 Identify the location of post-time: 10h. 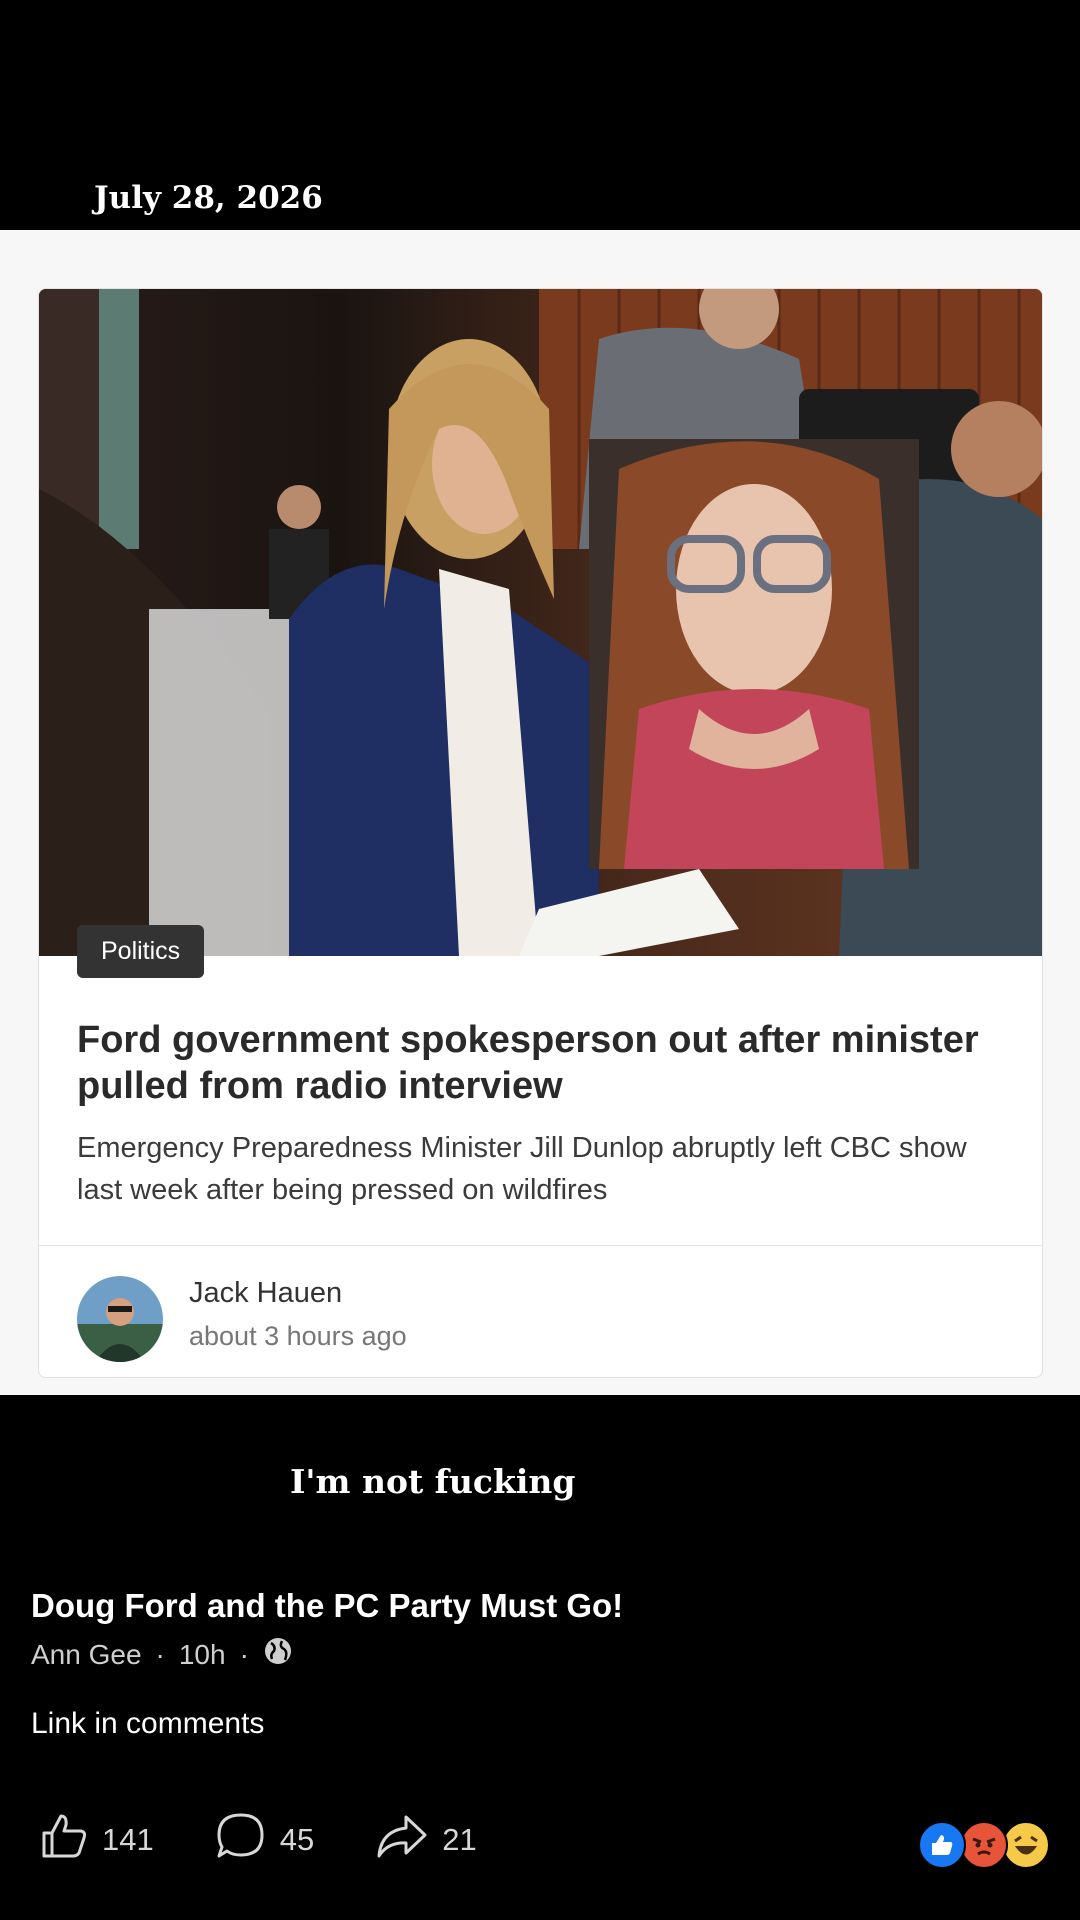
(202, 1655).